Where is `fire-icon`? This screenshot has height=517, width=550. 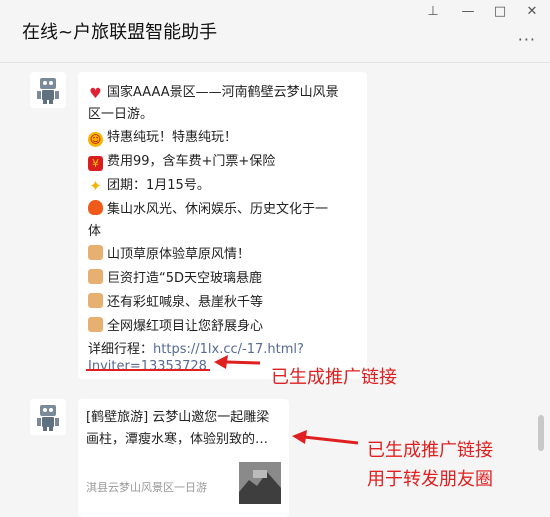
fire-icon is located at coordinates (95, 207).